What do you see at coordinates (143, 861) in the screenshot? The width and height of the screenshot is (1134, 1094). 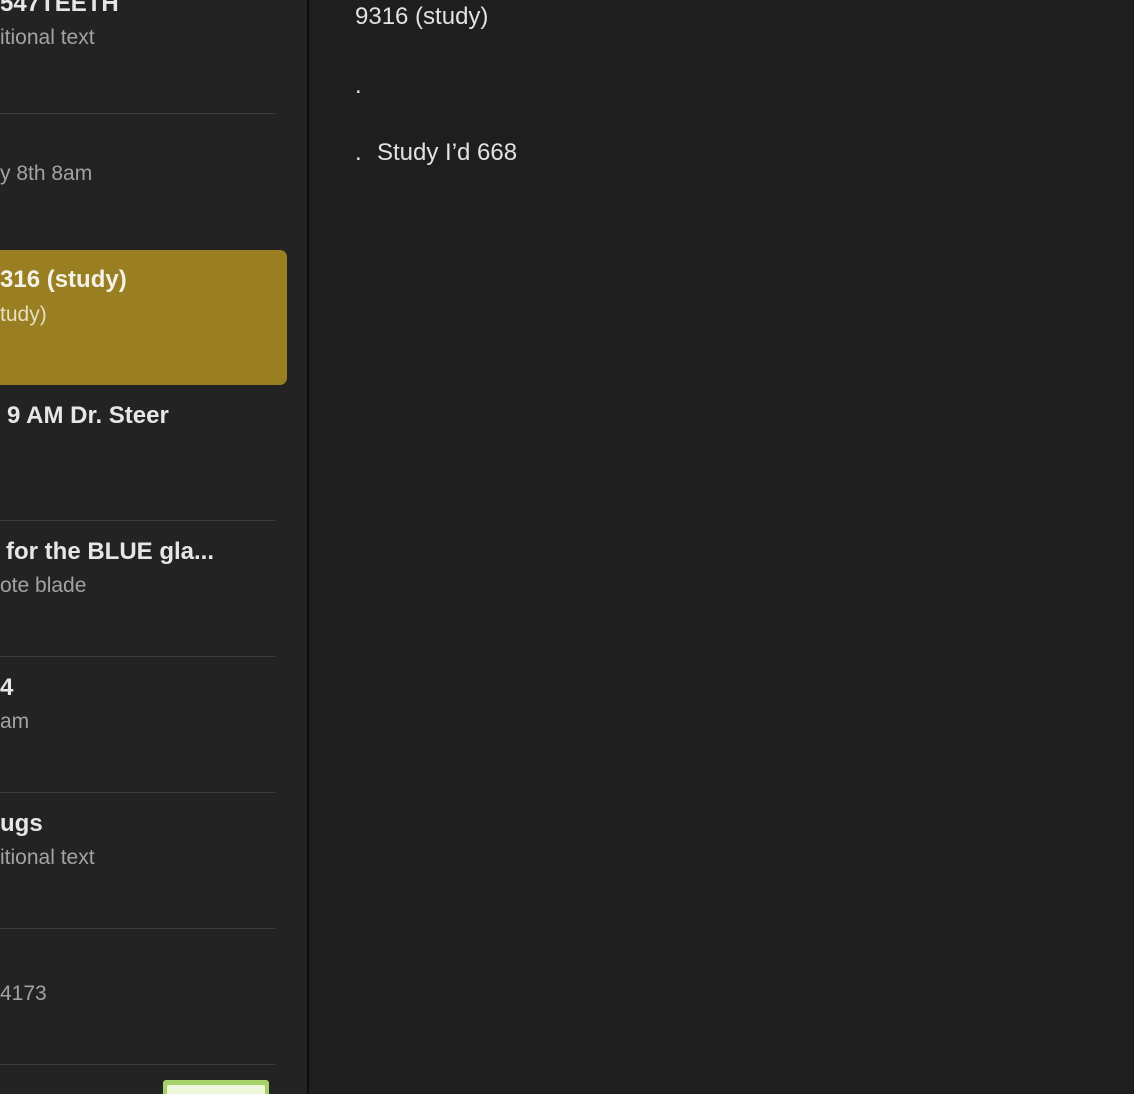 I see `note-list-item: ugs itional text` at bounding box center [143, 861].